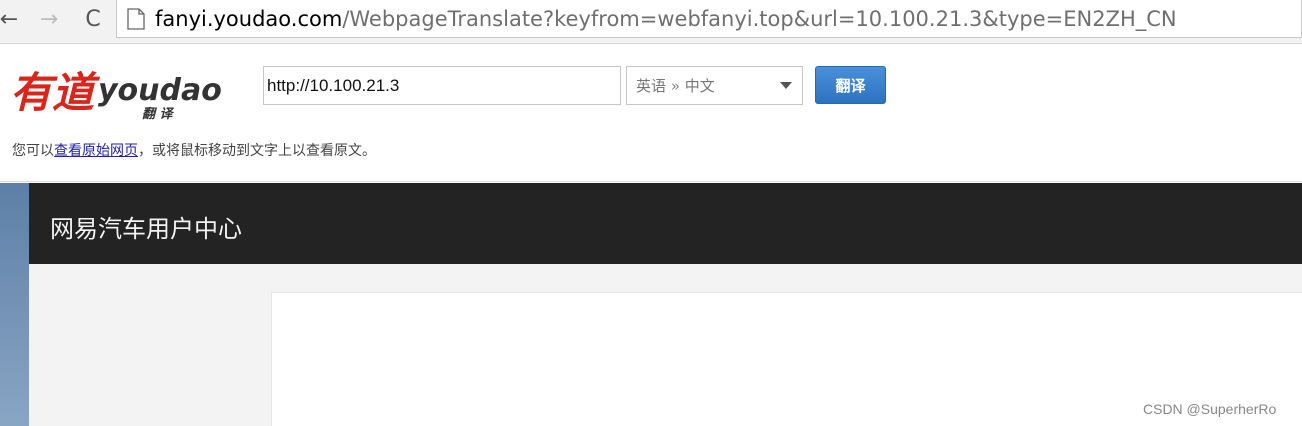 The image size is (1302, 426). I want to click on chevron-down-icon, so click(786, 85).